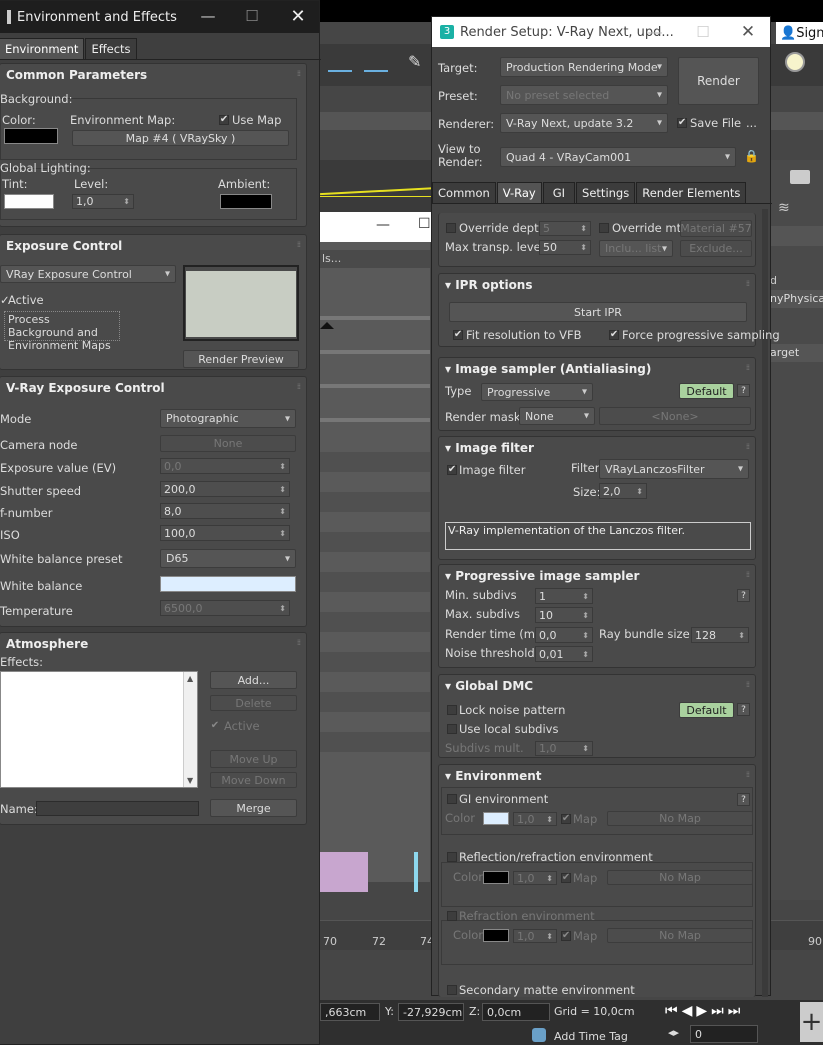 This screenshot has width=823, height=1045. Describe the element at coordinates (228, 443) in the screenshot. I see `camera-node-button: None` at that location.